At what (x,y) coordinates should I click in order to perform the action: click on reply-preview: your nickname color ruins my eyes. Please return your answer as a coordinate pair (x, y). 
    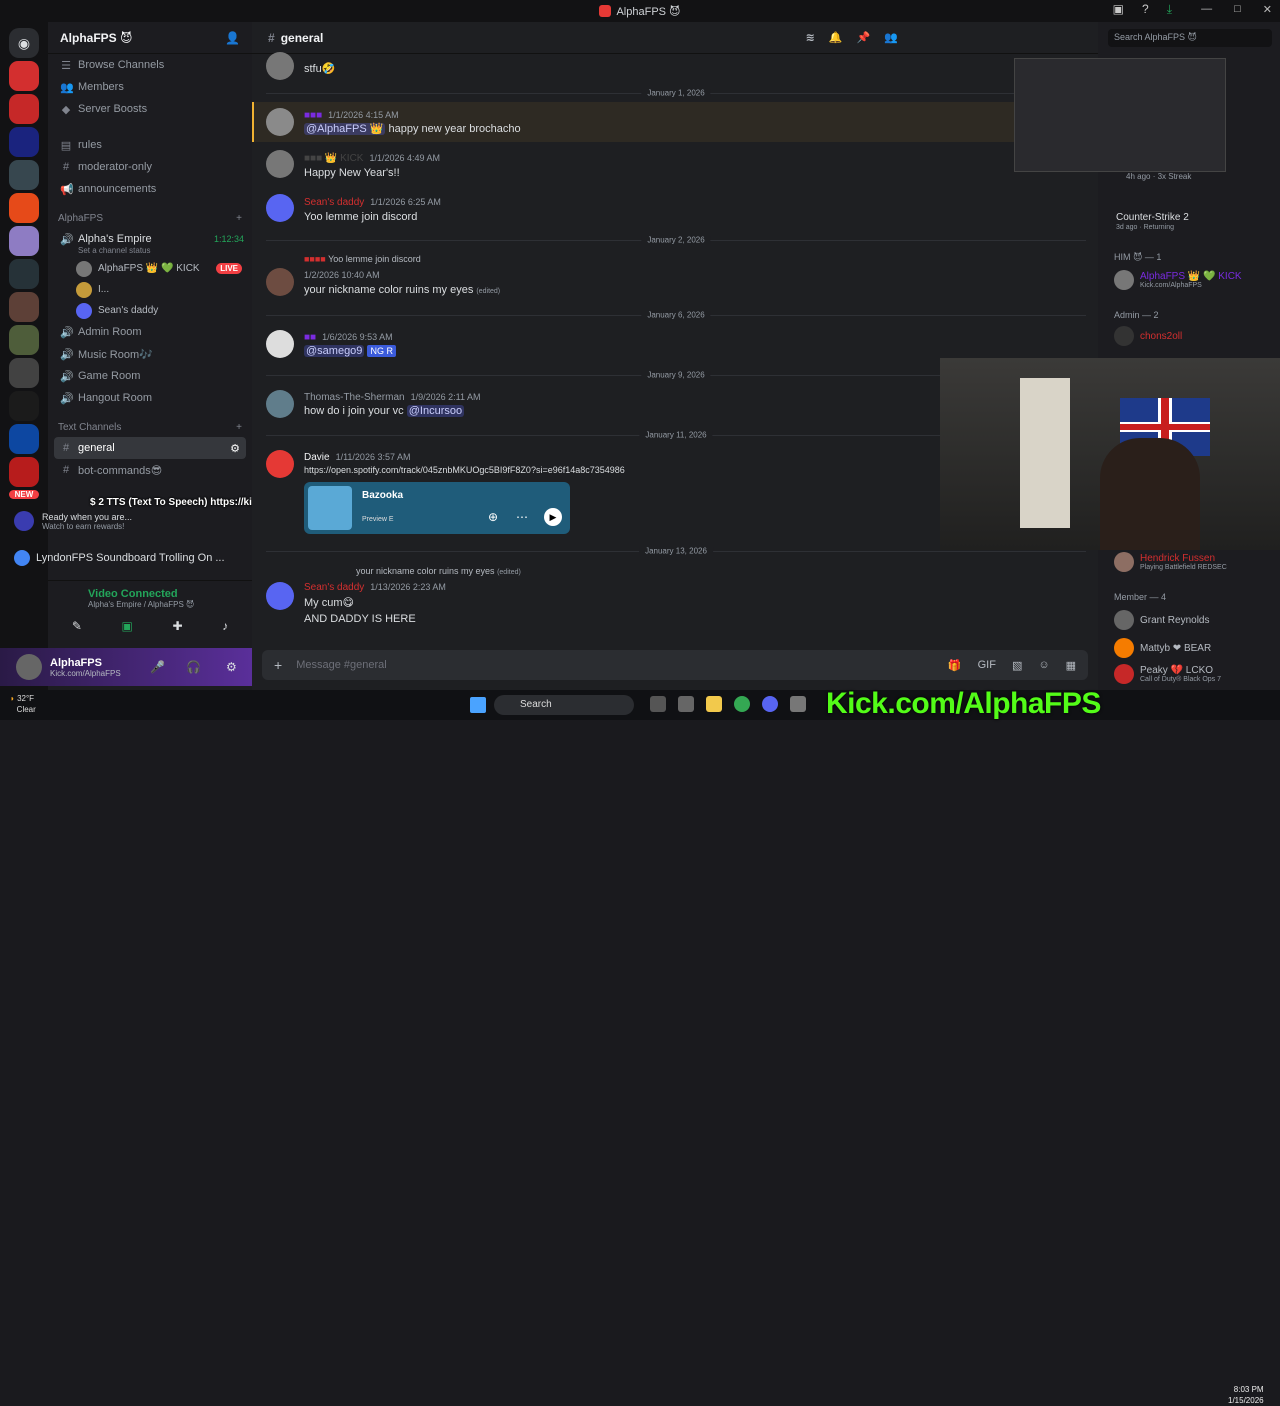
    Looking at the image, I should click on (425, 571).